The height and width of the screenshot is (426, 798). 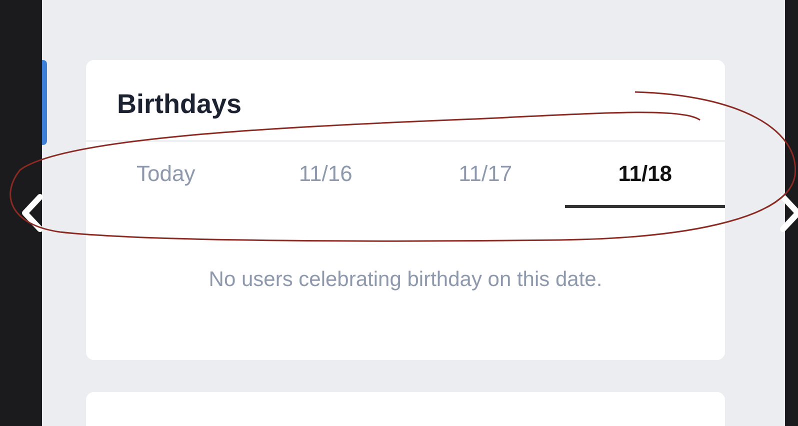 I want to click on date-tab: Today, so click(x=166, y=175).